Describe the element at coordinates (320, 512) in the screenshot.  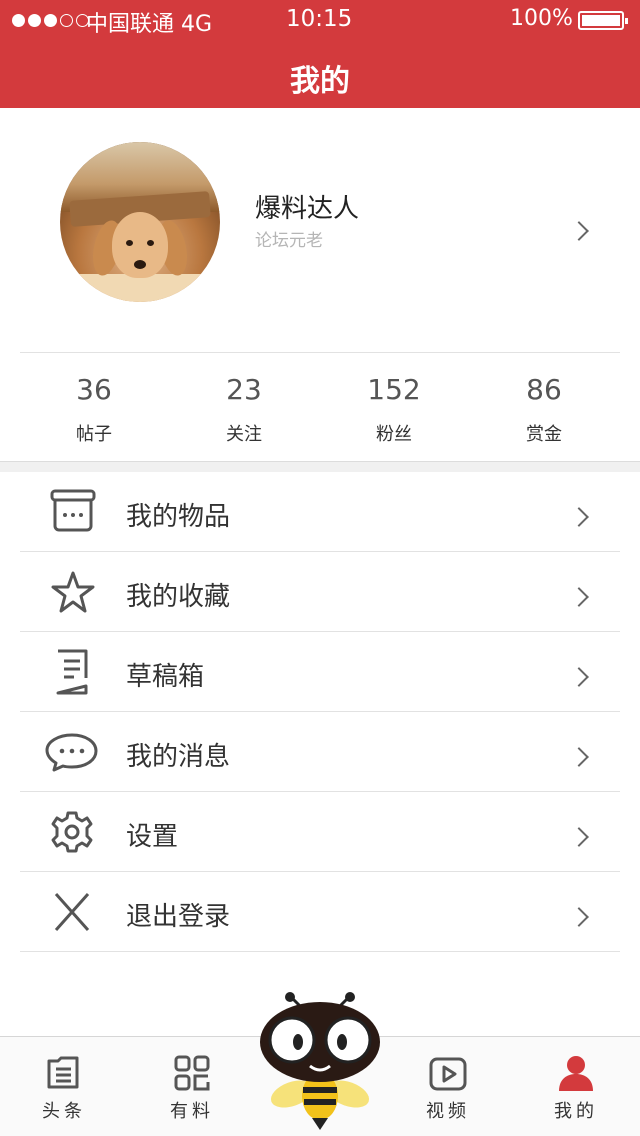
I see `menu-item-items: 我的物品` at that location.